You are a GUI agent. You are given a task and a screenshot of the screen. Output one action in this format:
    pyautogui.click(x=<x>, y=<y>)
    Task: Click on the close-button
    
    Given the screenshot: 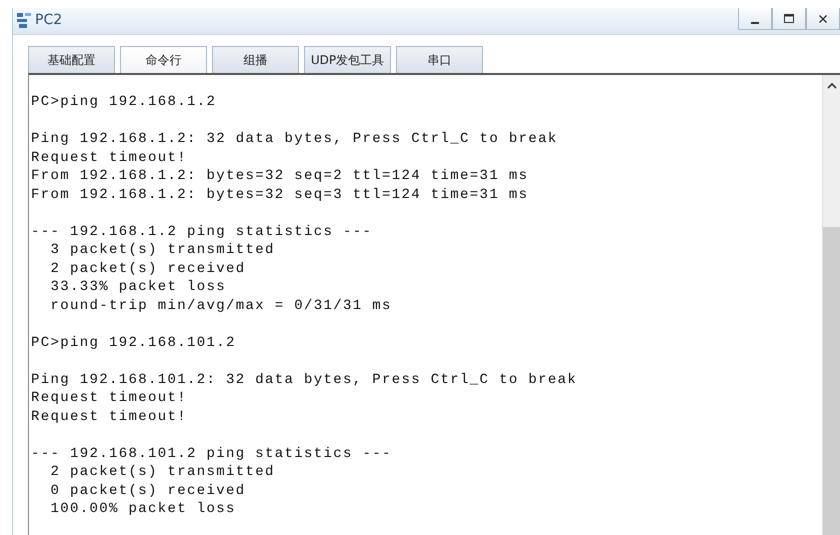 What is the action you would take?
    pyautogui.click(x=823, y=19)
    